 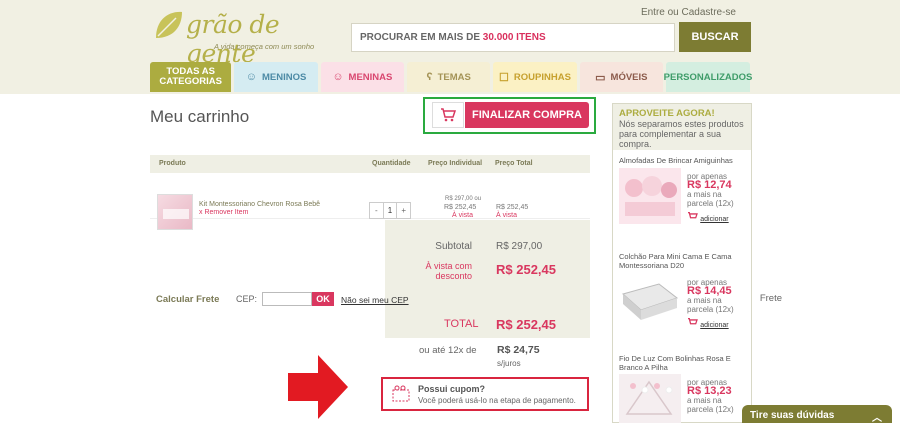 I want to click on search-button: BUSCAR, so click(x=715, y=37).